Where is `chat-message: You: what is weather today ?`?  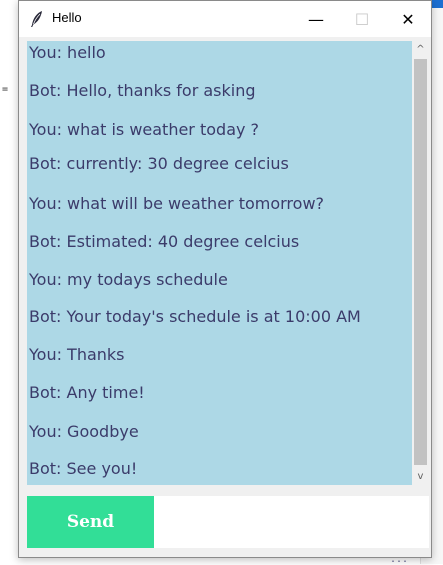 chat-message: You: what is weather today ? is located at coordinates (144, 129).